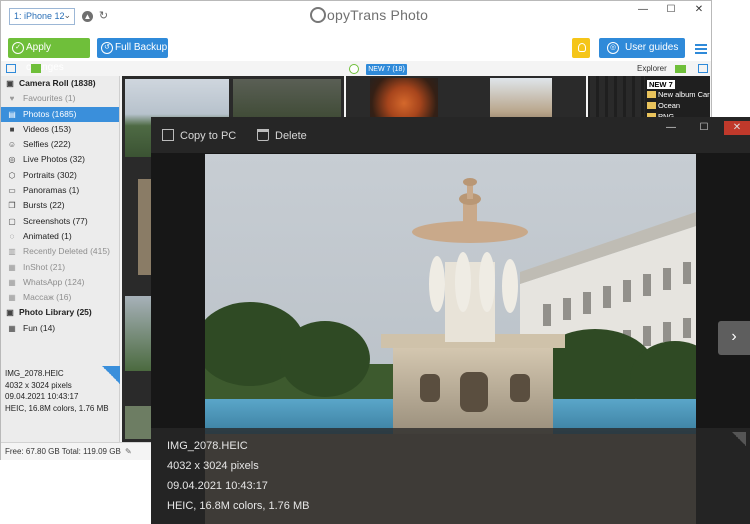  Describe the element at coordinates (47, 297) in the screenshot. I see `sidebar-item-label: Маccaж (16)` at that location.